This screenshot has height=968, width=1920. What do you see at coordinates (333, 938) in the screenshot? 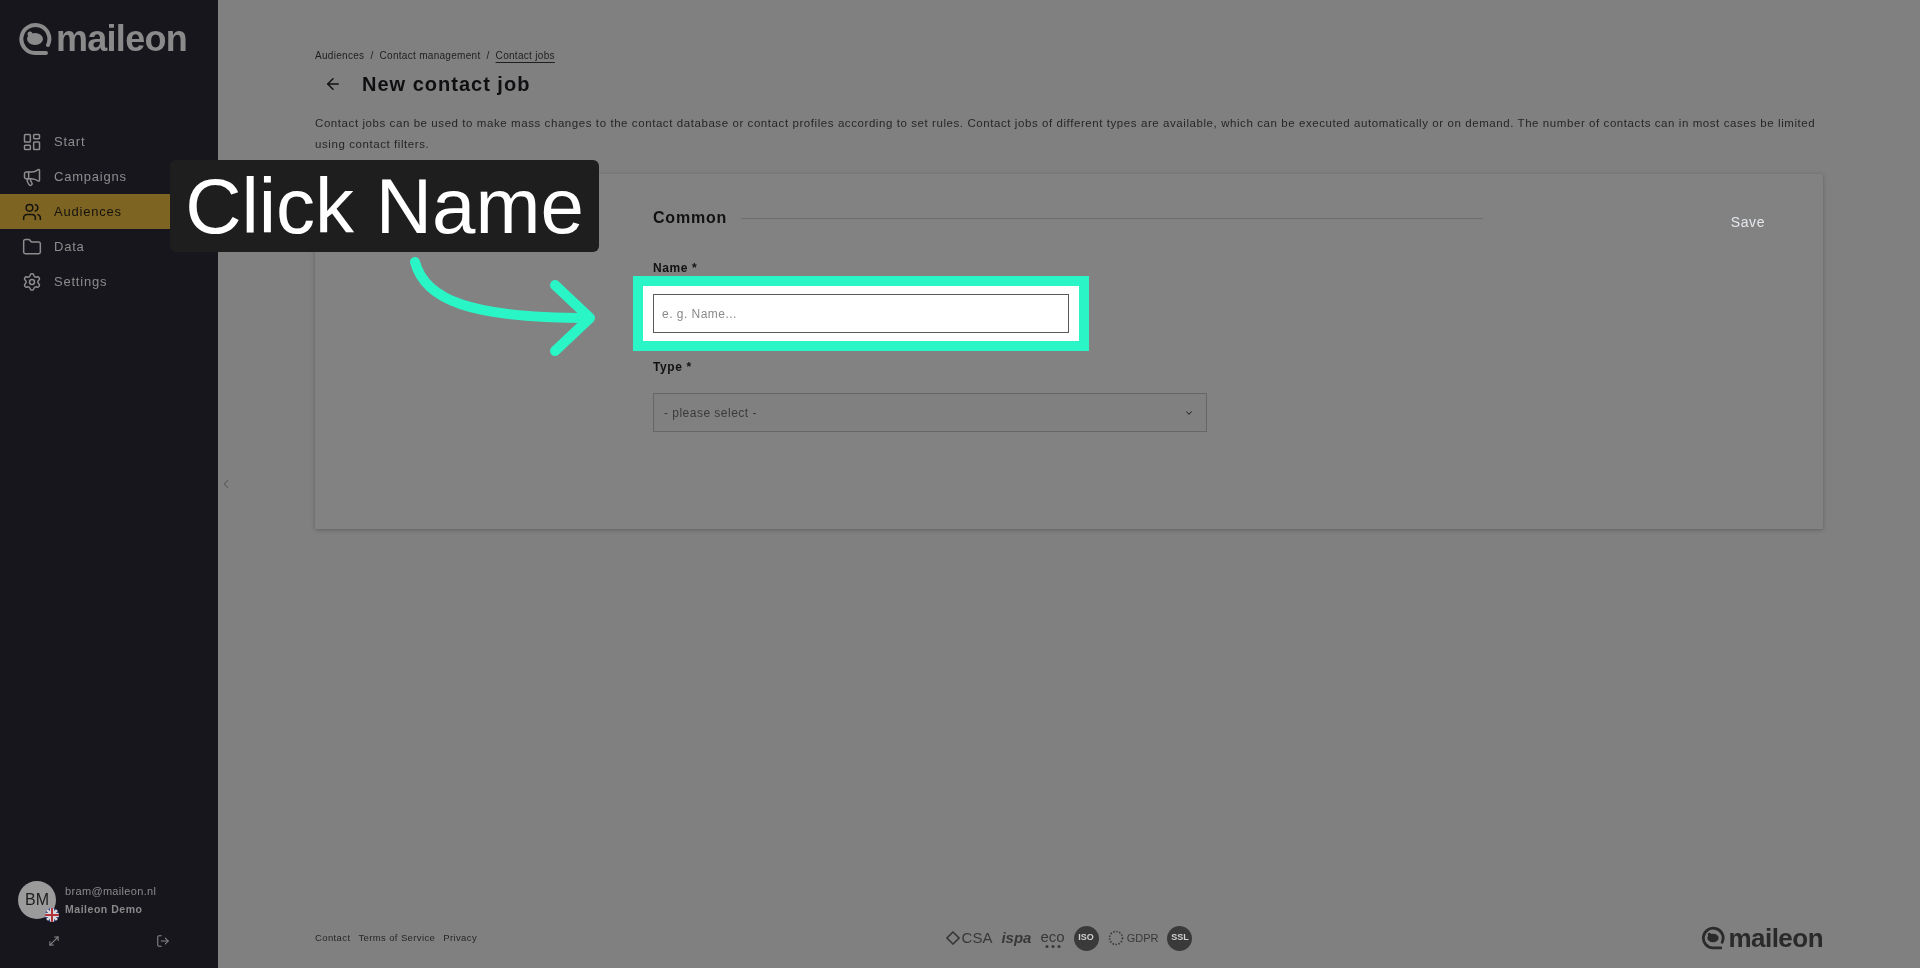
I see `footer-link: Contact` at bounding box center [333, 938].